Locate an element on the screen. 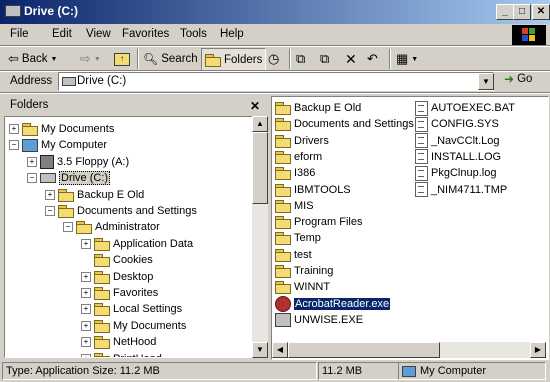 This screenshot has height=382, width=550. file-item-label: IBMTOOLS is located at coordinates (322, 189).